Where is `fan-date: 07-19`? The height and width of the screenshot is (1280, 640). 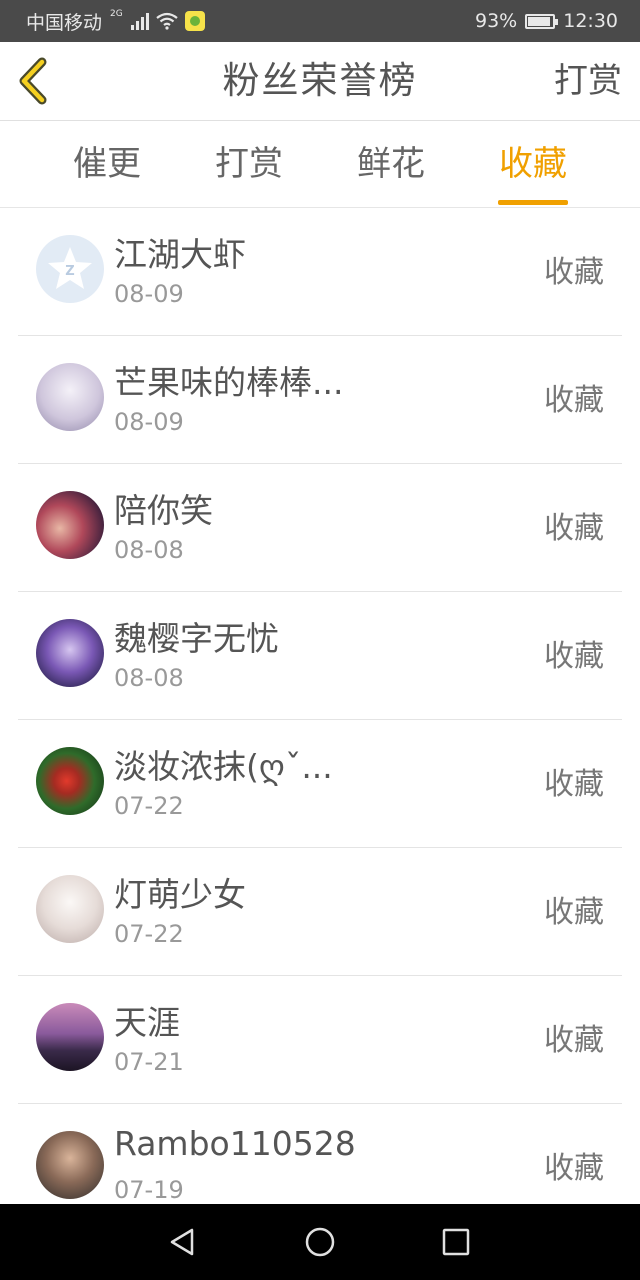
fan-date: 07-19 is located at coordinates (149, 1190).